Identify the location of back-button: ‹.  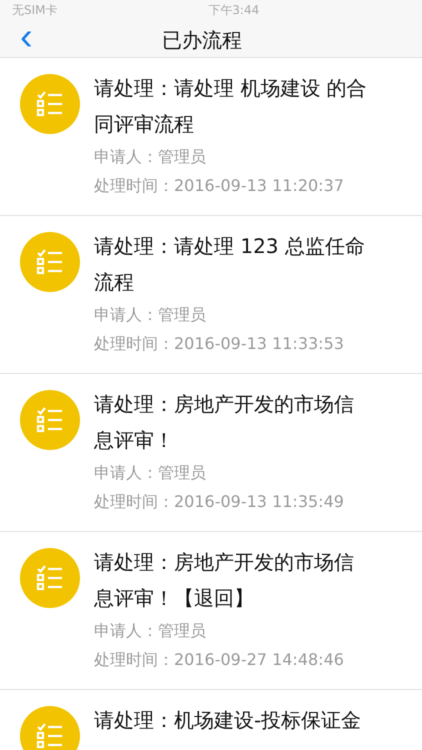
(35, 40).